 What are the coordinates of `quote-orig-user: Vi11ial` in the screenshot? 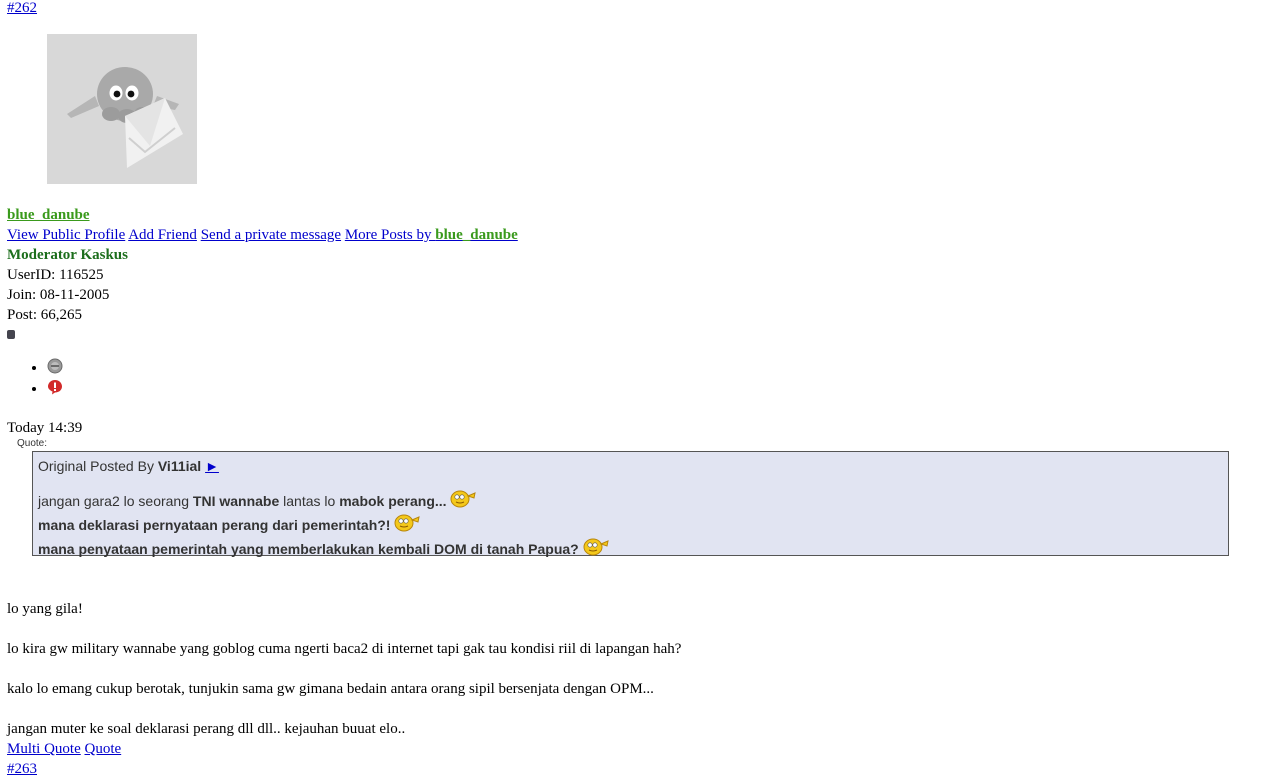 It's located at (179, 466).